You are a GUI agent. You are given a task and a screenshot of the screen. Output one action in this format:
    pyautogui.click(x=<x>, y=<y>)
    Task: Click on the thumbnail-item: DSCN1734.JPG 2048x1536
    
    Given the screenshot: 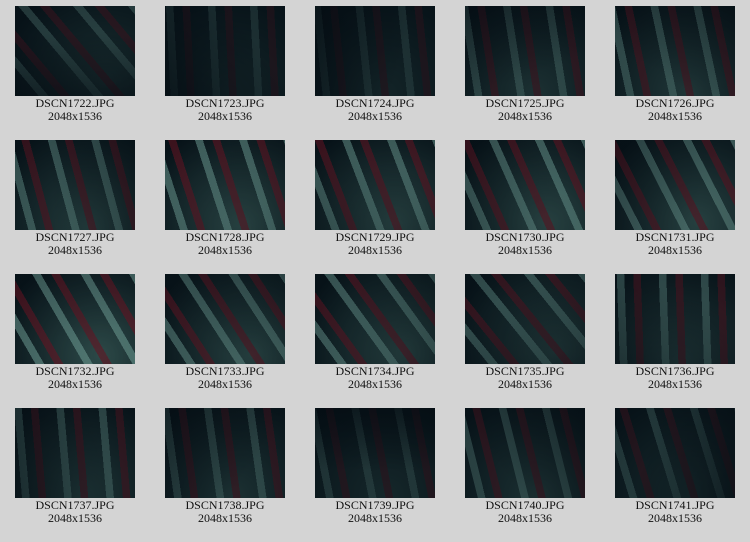 What is the action you would take?
    pyautogui.click(x=375, y=341)
    